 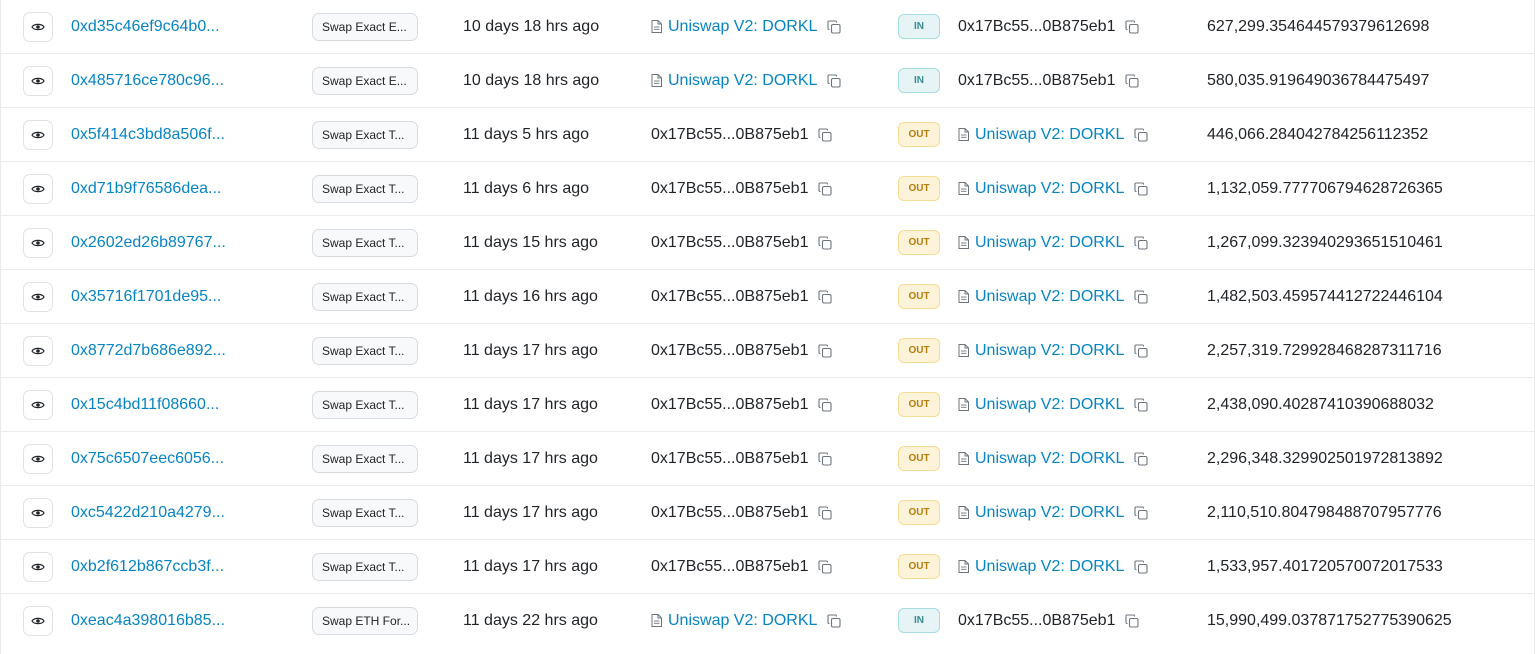 What do you see at coordinates (526, 188) in the screenshot?
I see `age-text: 11 days 6 hrs ago` at bounding box center [526, 188].